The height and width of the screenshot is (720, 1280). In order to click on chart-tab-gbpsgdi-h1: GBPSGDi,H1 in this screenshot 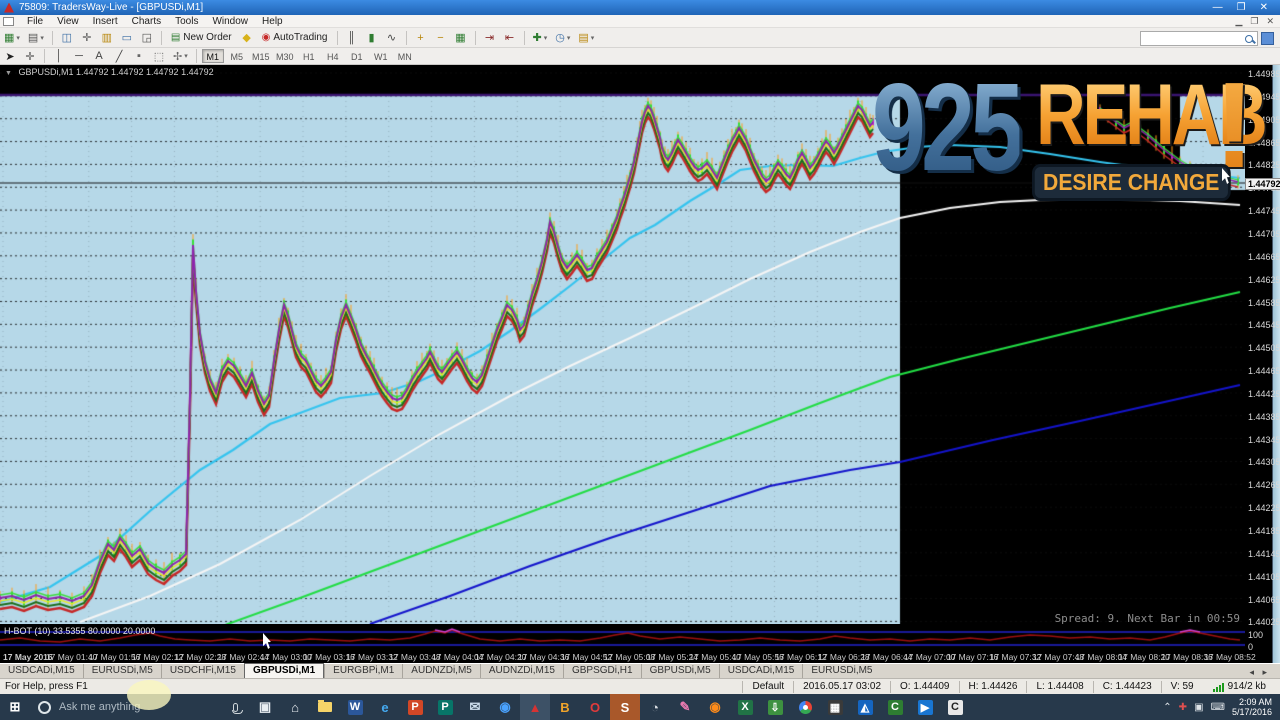, I will do `click(601, 671)`.